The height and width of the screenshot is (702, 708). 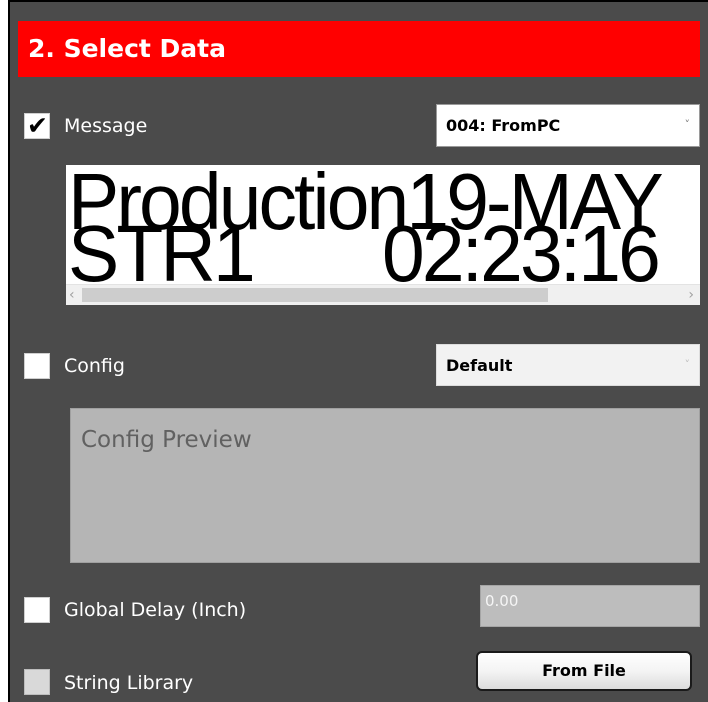 I want to click on string-library-label: String Library, so click(x=129, y=683).